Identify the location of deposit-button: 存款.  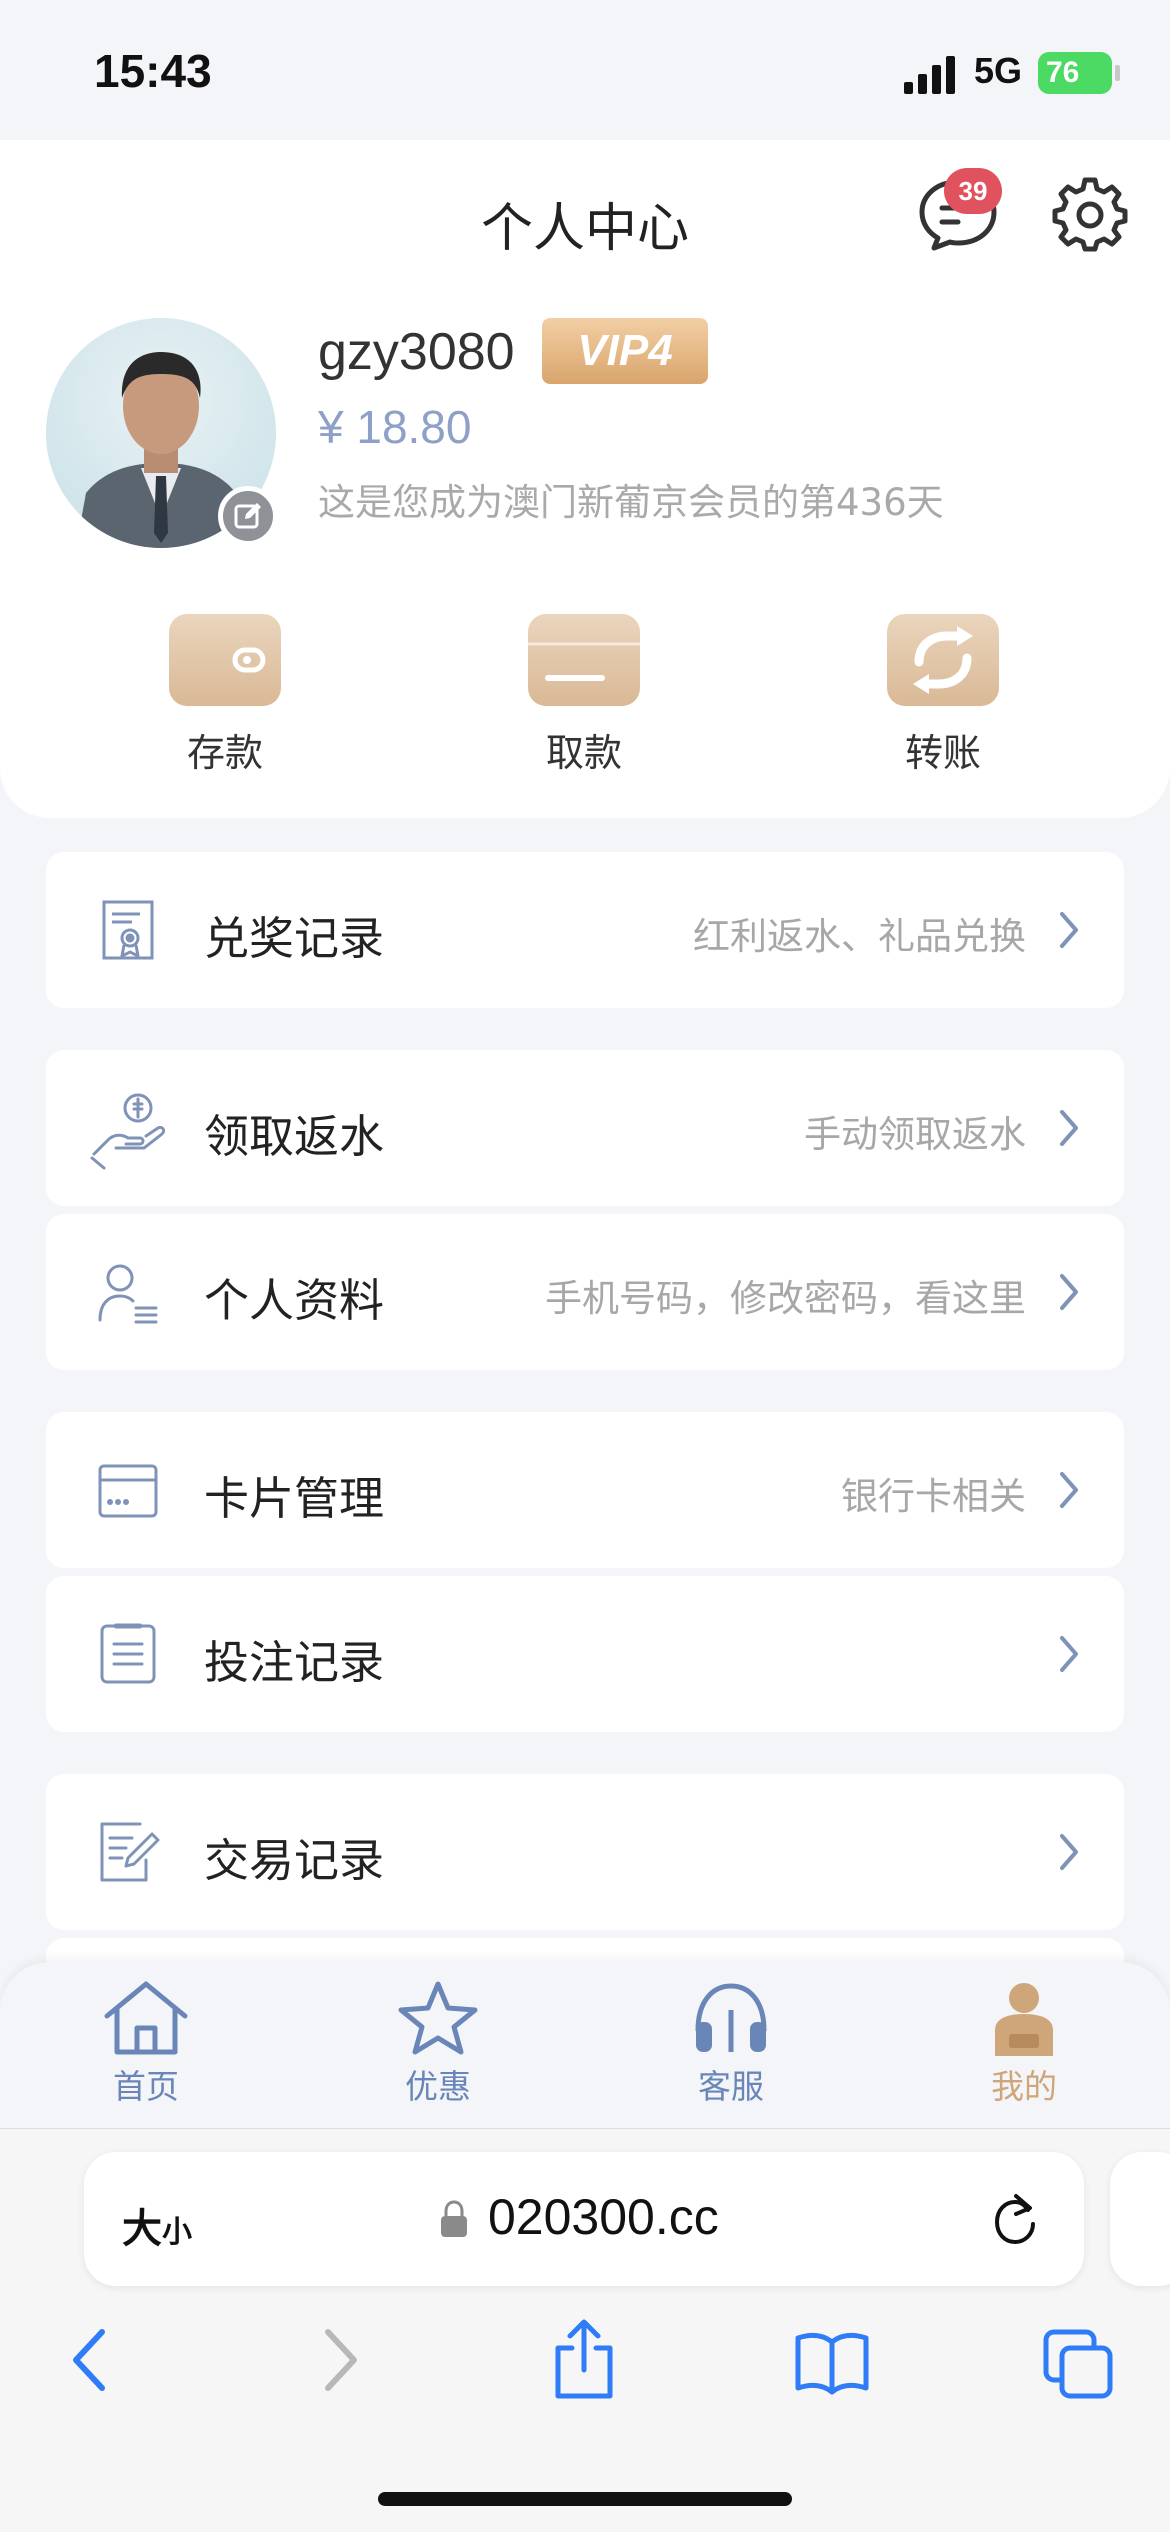
(225, 694).